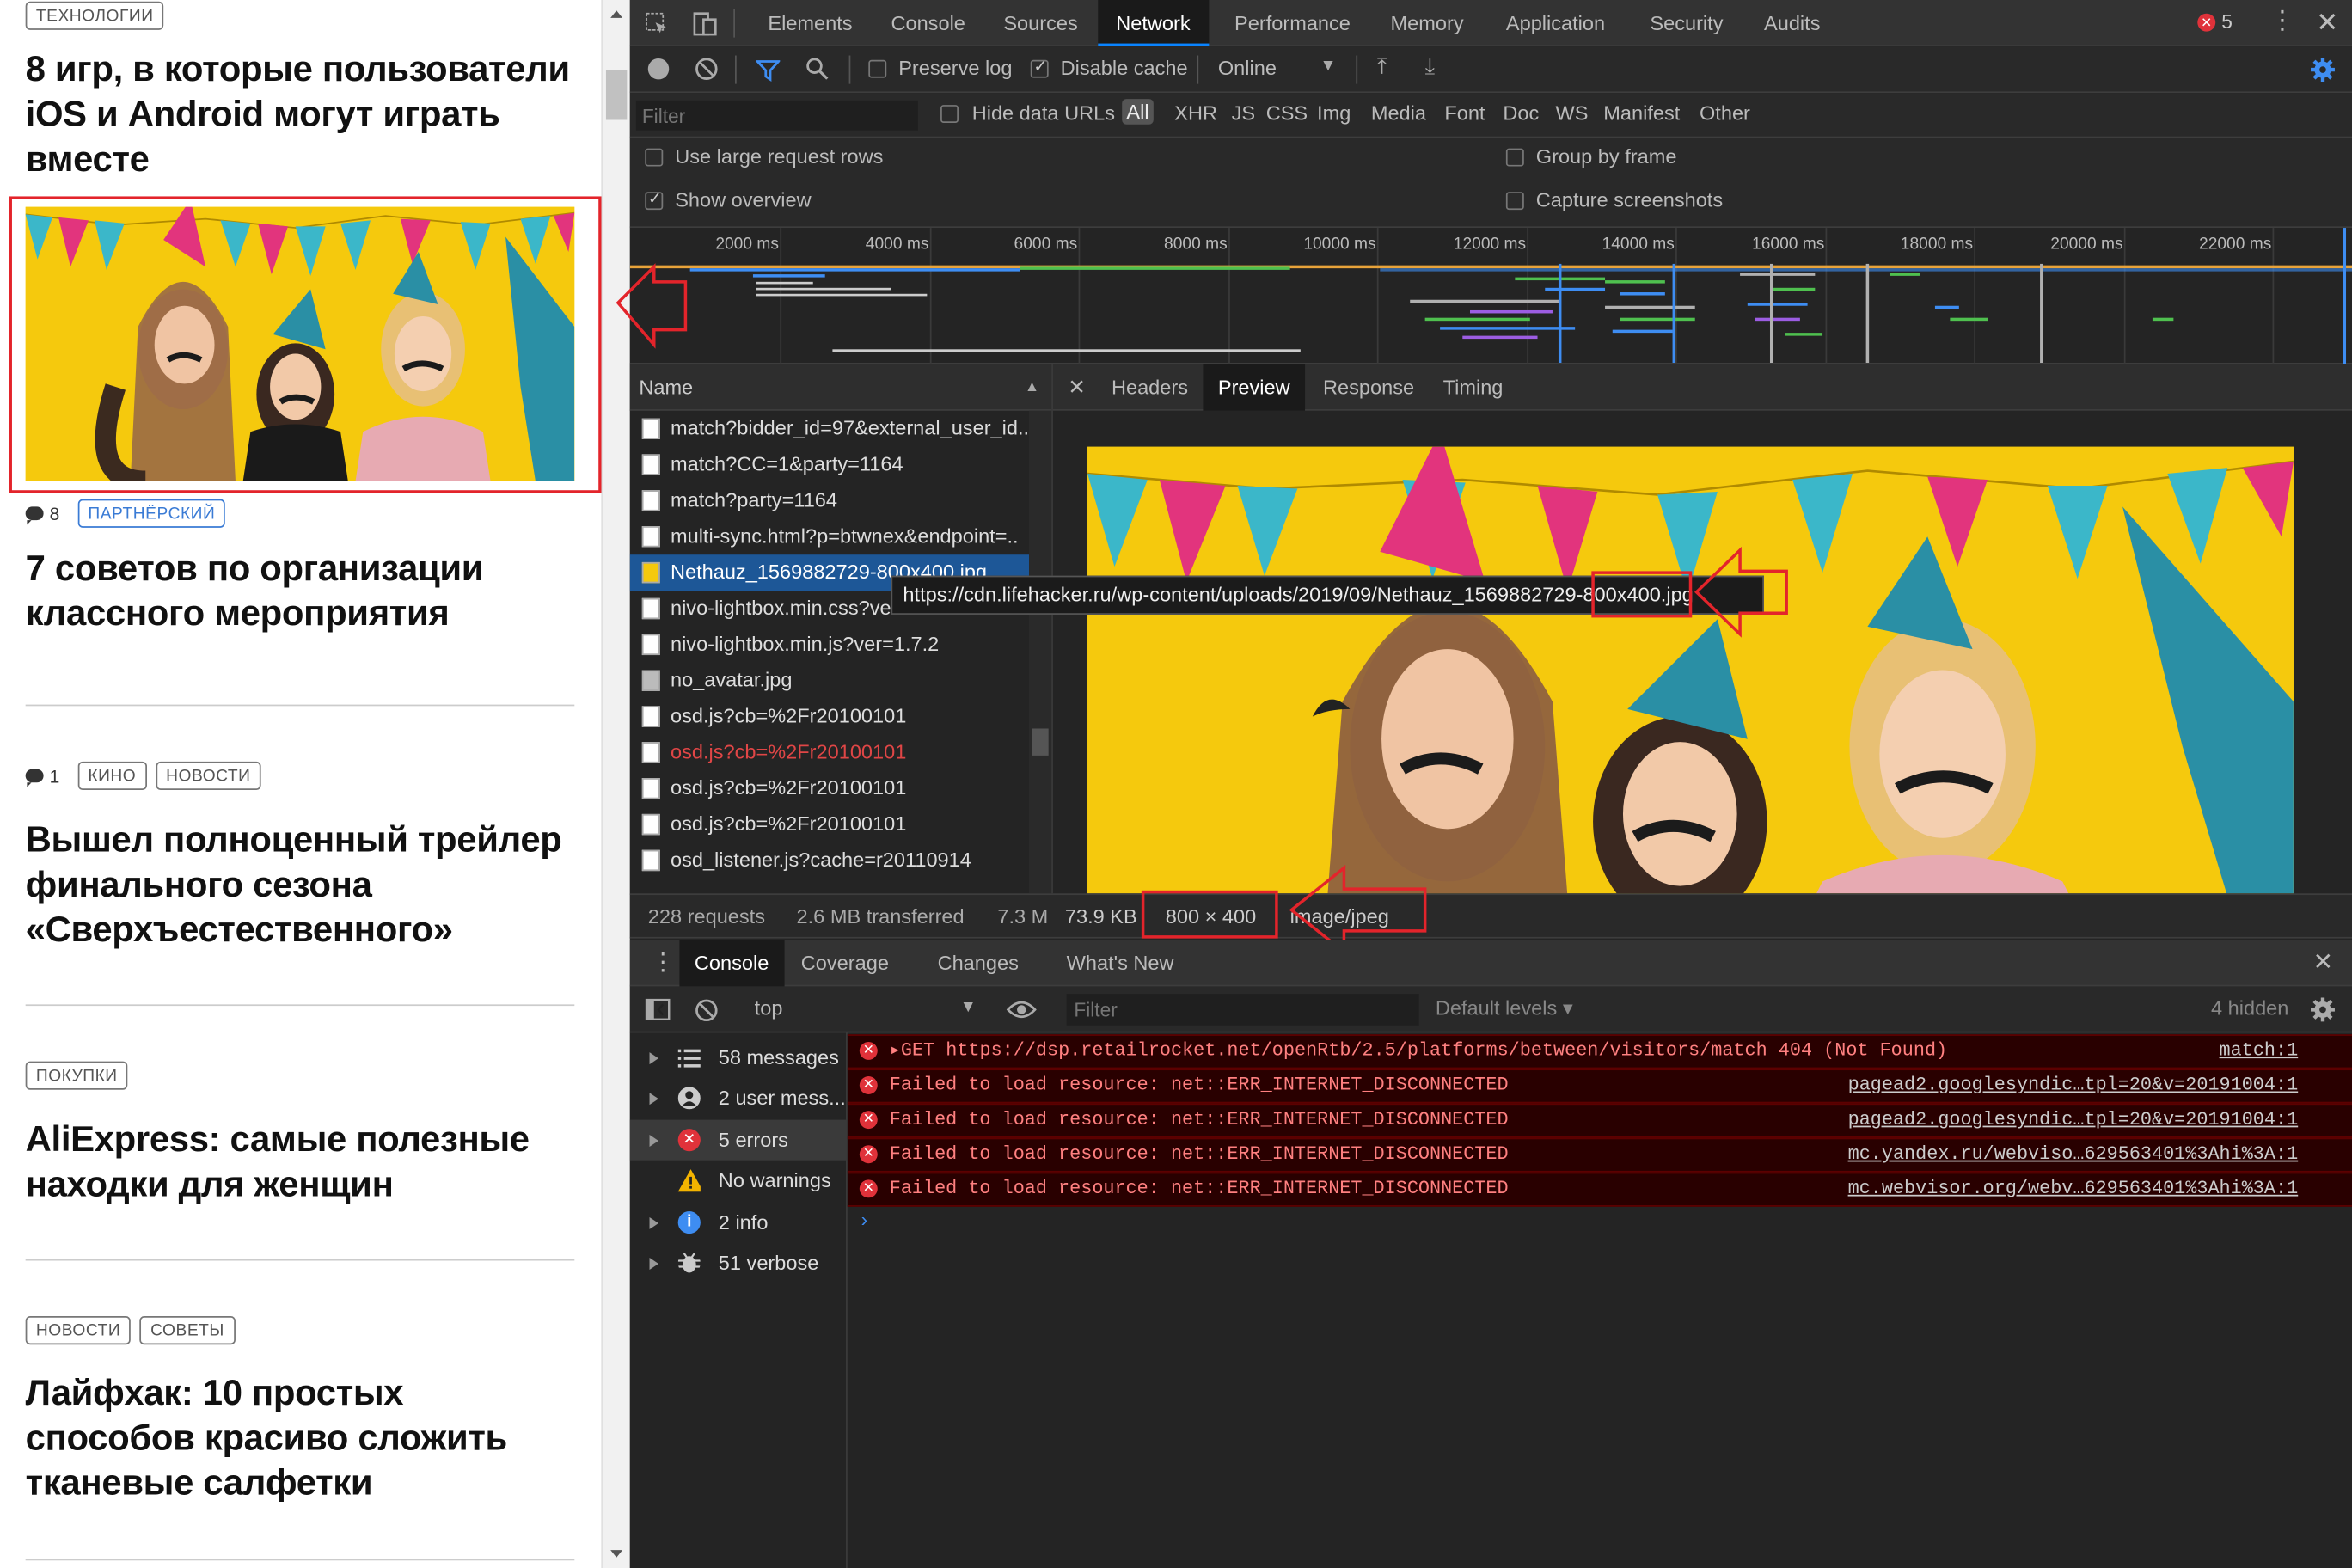  I want to click on tab-audits: Audits, so click(1792, 23).